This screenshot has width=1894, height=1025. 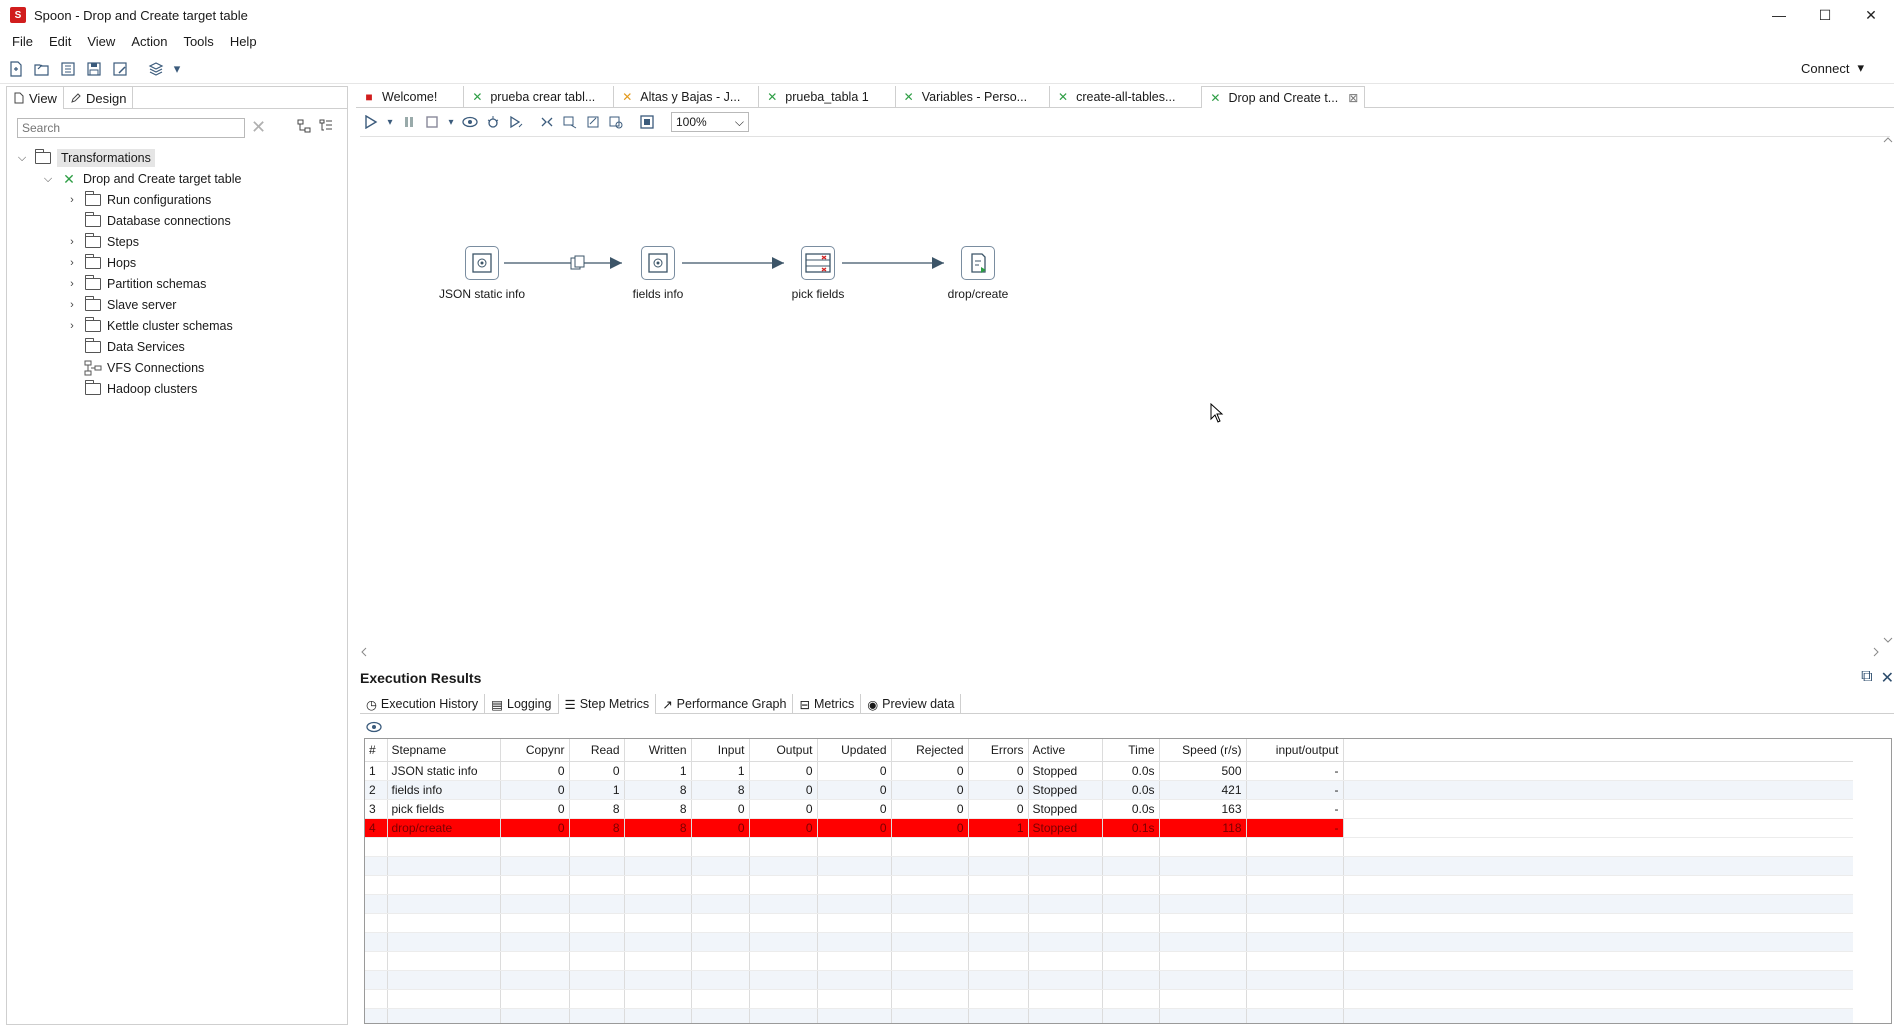 What do you see at coordinates (725, 704) in the screenshot?
I see `tab-performance-graph: ↗ Performance Graph` at bounding box center [725, 704].